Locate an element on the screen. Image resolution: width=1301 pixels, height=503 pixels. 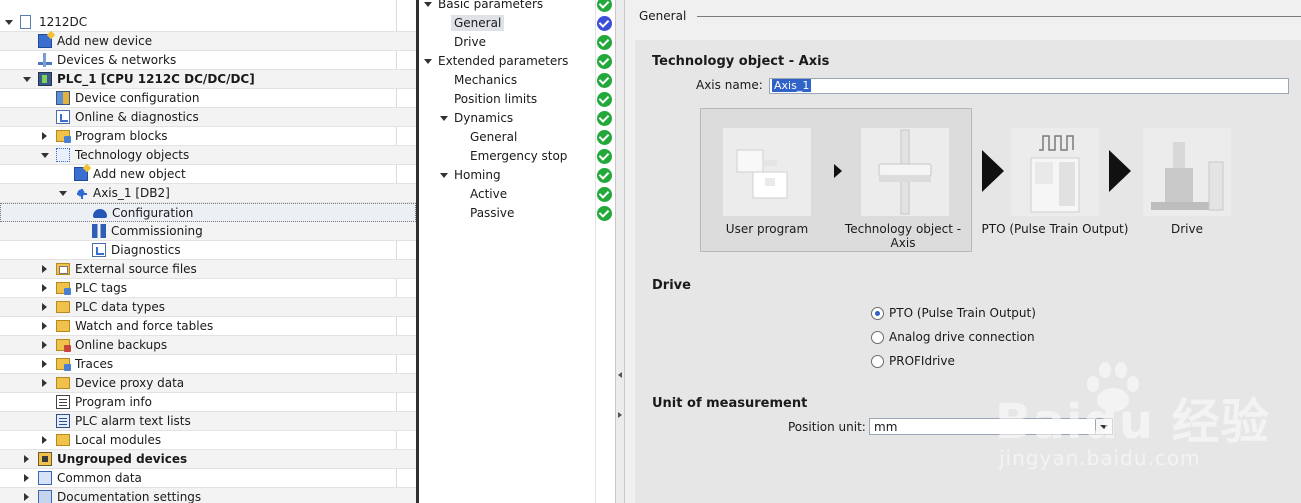
collapse-left-arrow-icon is located at coordinates (620, 375).